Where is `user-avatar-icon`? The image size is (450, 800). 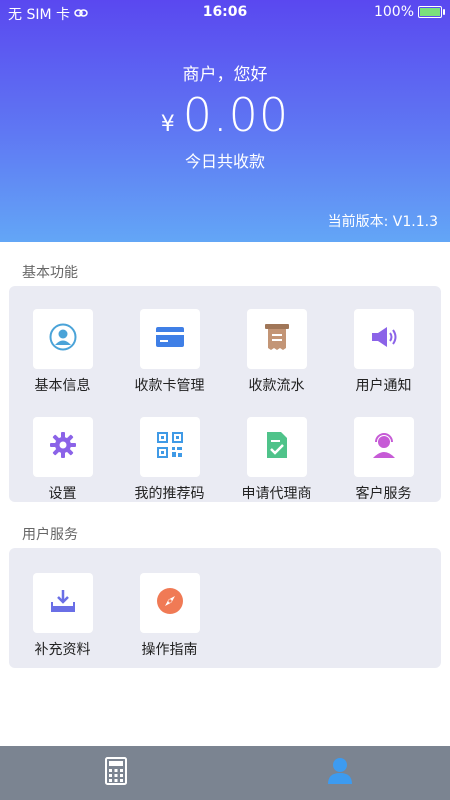 user-avatar-icon is located at coordinates (63, 339).